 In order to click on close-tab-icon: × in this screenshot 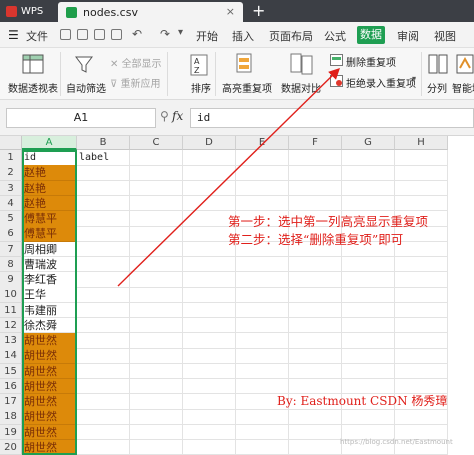, I will do `click(230, 11)`.